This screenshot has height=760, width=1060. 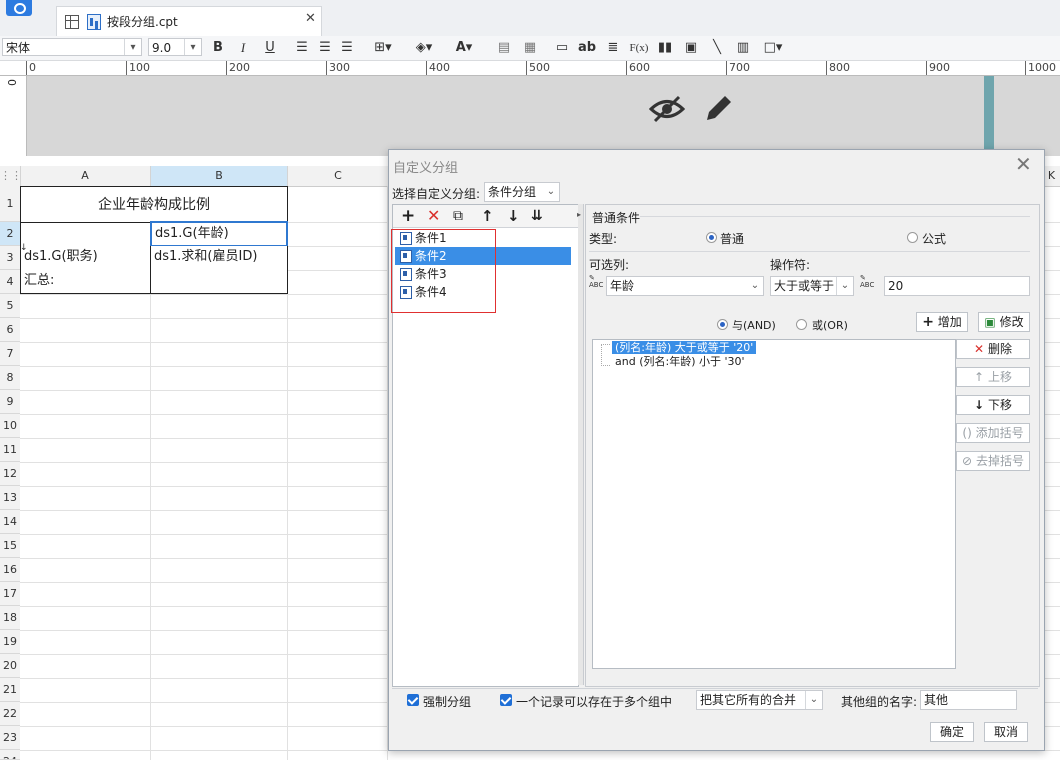 What do you see at coordinates (413, 700) in the screenshot?
I see `force-group-checkbox` at bounding box center [413, 700].